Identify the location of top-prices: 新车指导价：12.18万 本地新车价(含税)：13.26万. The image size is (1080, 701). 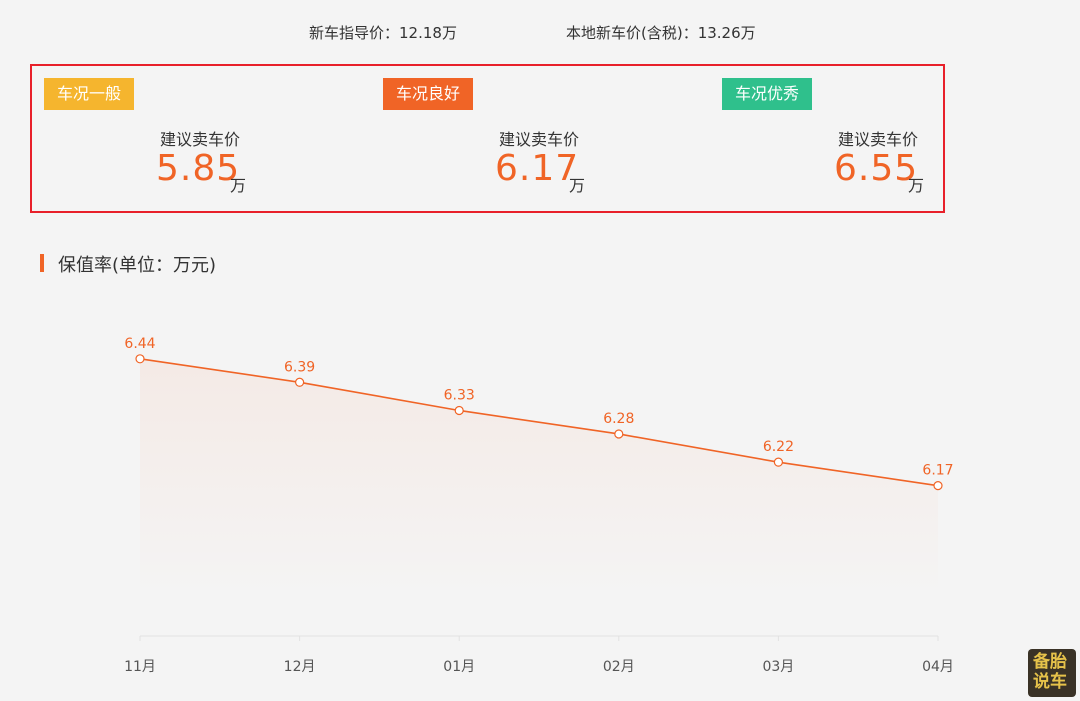
(540, 34).